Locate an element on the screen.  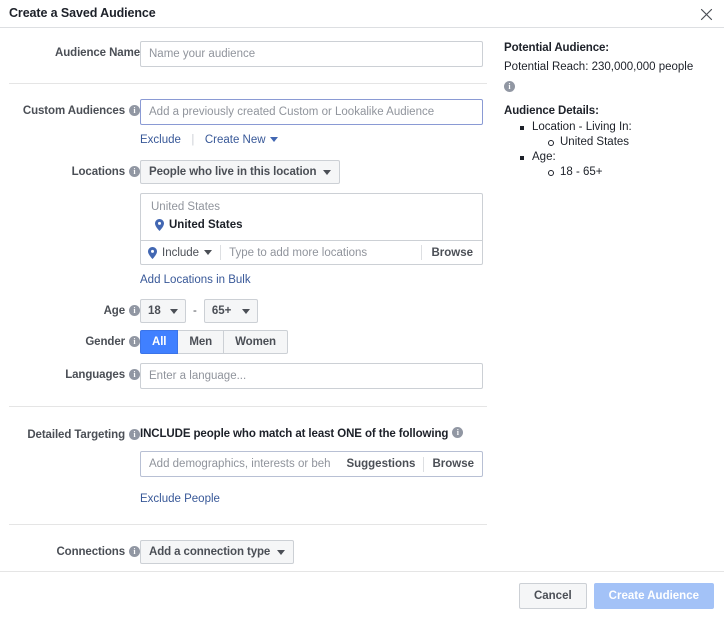
field-row-gender: Gender i All Men Women is located at coordinates (250, 342).